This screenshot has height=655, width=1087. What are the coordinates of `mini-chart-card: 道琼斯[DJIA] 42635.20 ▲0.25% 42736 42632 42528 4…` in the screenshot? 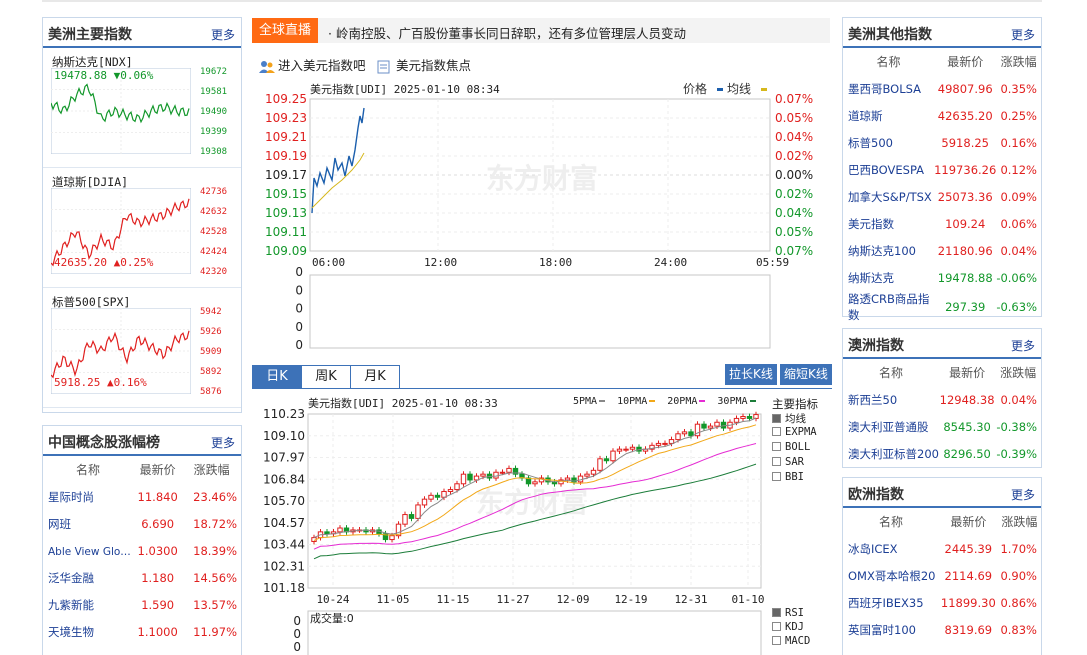 It's located at (142, 228).